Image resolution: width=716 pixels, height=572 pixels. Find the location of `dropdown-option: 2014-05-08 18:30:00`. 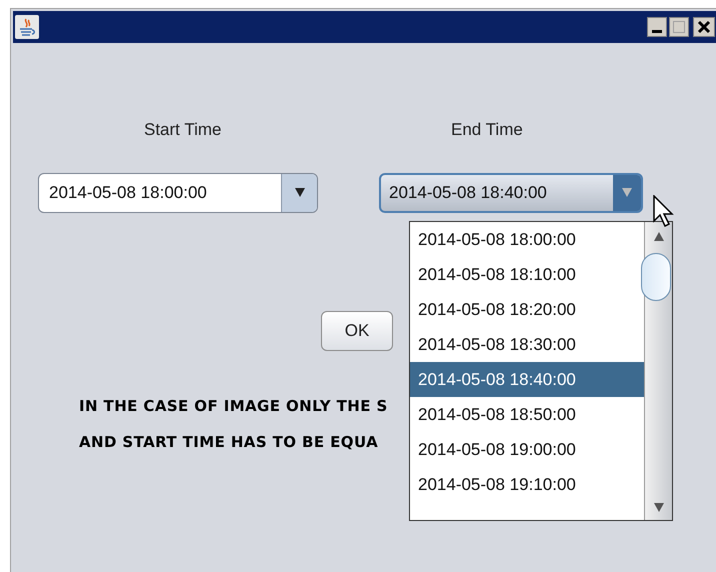

dropdown-option: 2014-05-08 18:30:00 is located at coordinates (527, 344).